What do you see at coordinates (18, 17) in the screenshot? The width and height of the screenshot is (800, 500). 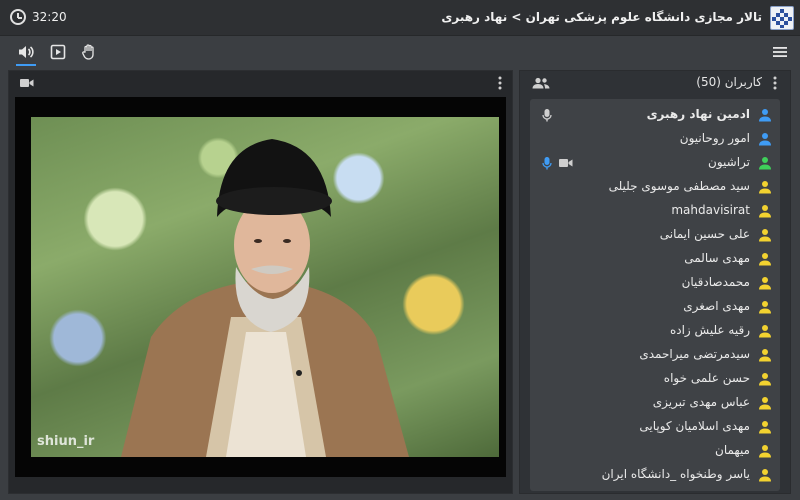 I see `clock-icon` at bounding box center [18, 17].